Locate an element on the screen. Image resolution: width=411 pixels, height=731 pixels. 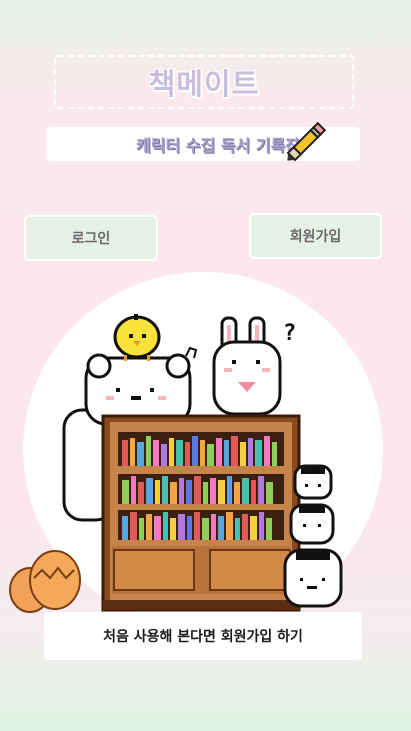
chick-character is located at coordinates (137, 337).